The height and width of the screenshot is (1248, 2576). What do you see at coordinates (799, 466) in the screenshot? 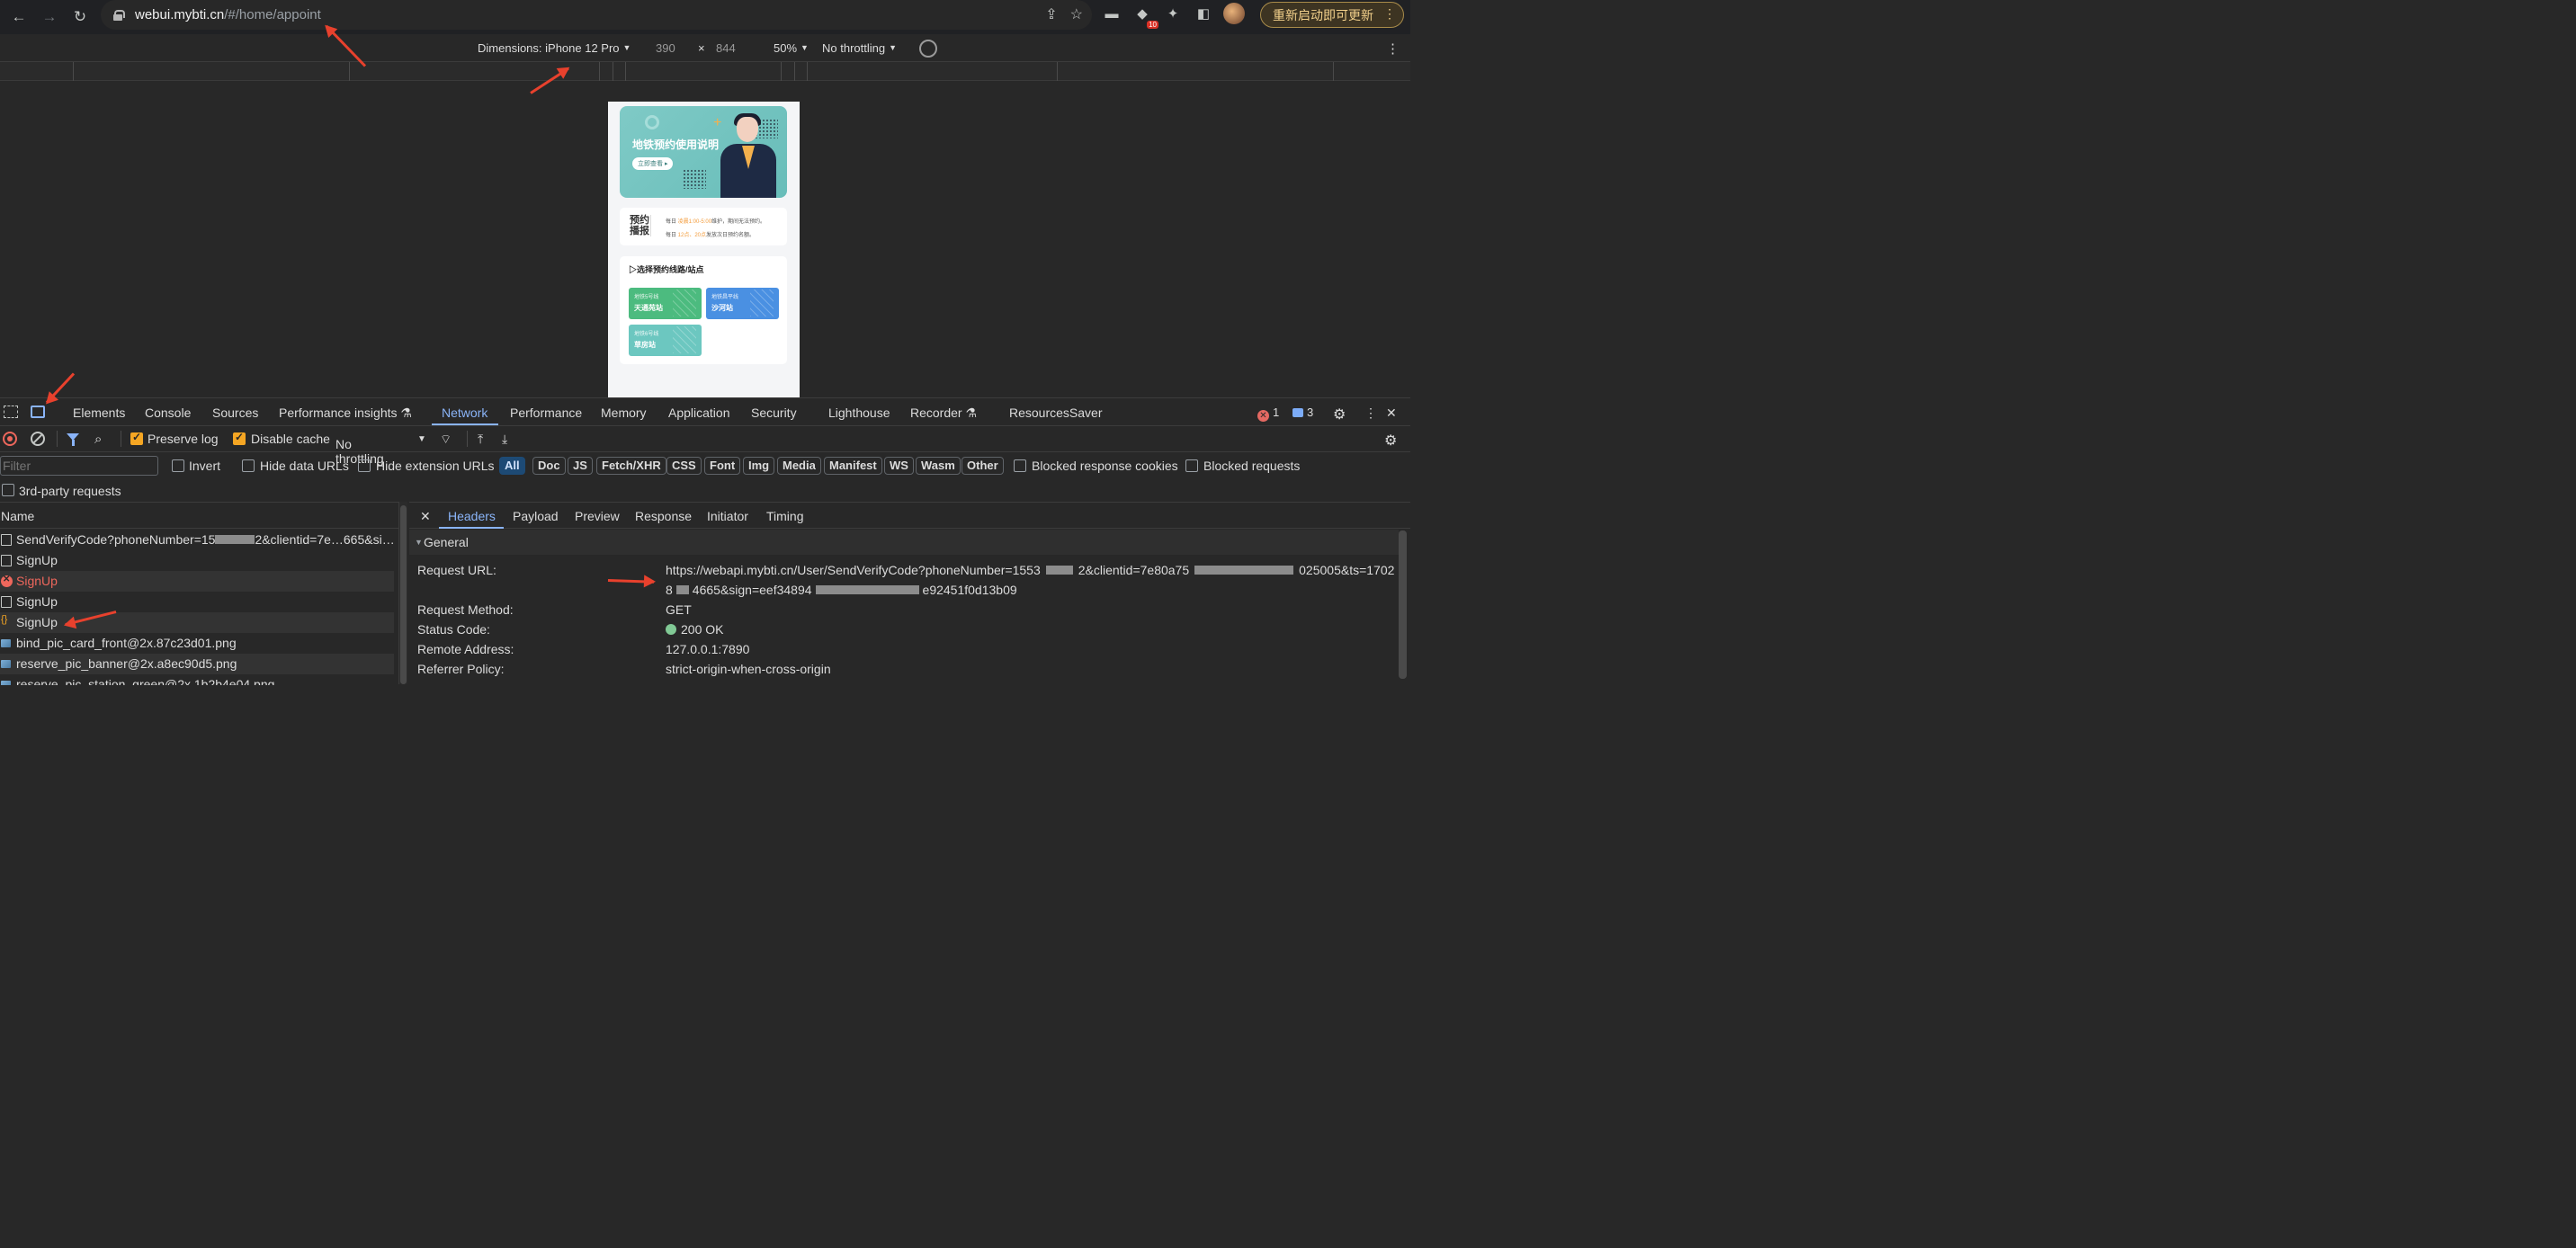
I see `type-filter-media: Media` at bounding box center [799, 466].